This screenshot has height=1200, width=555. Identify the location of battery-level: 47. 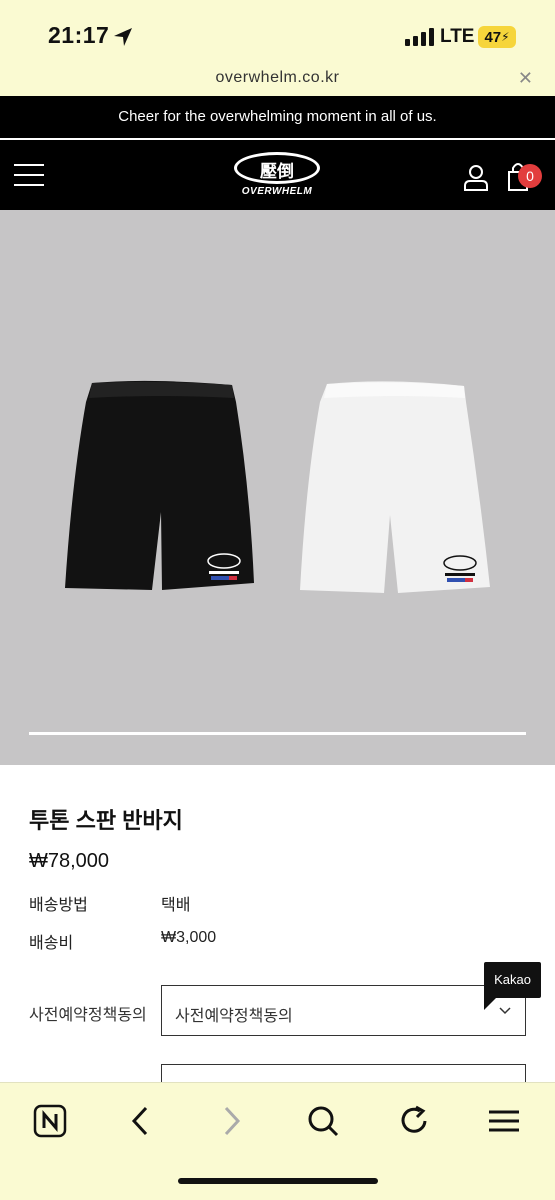
(493, 37).